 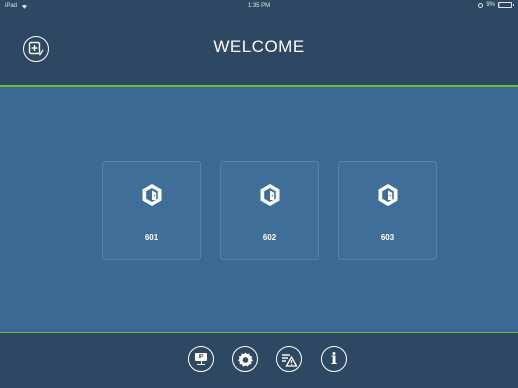 I want to click on gear-icon, so click(x=245, y=358).